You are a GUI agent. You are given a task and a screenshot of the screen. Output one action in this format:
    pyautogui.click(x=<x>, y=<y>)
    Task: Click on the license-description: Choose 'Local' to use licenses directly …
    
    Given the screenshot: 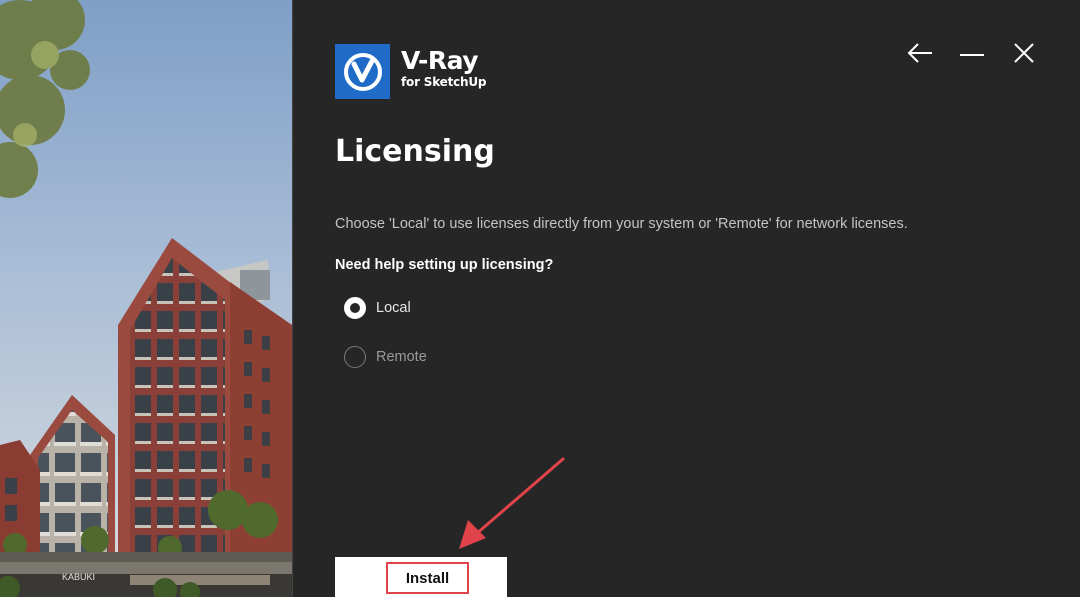 What is the action you would take?
    pyautogui.click(x=621, y=224)
    